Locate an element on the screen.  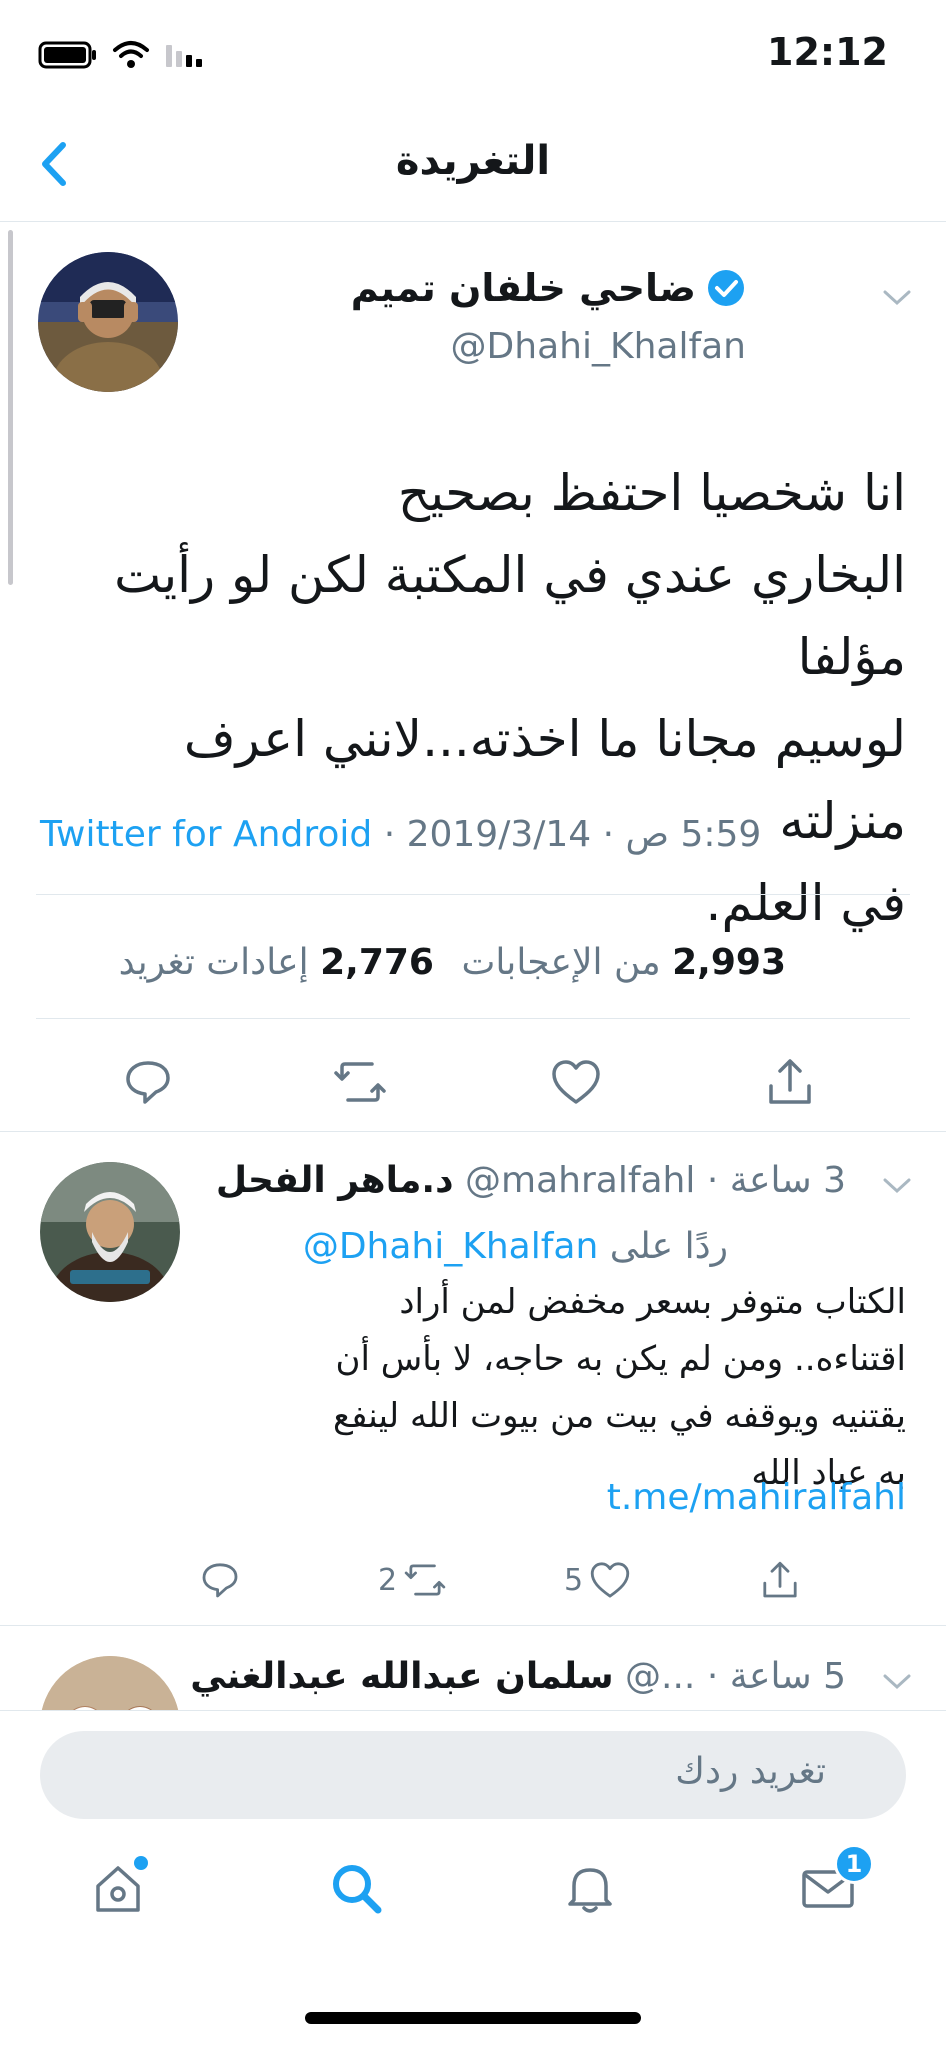
reply-retweet-count: 2 is located at coordinates (388, 1580).